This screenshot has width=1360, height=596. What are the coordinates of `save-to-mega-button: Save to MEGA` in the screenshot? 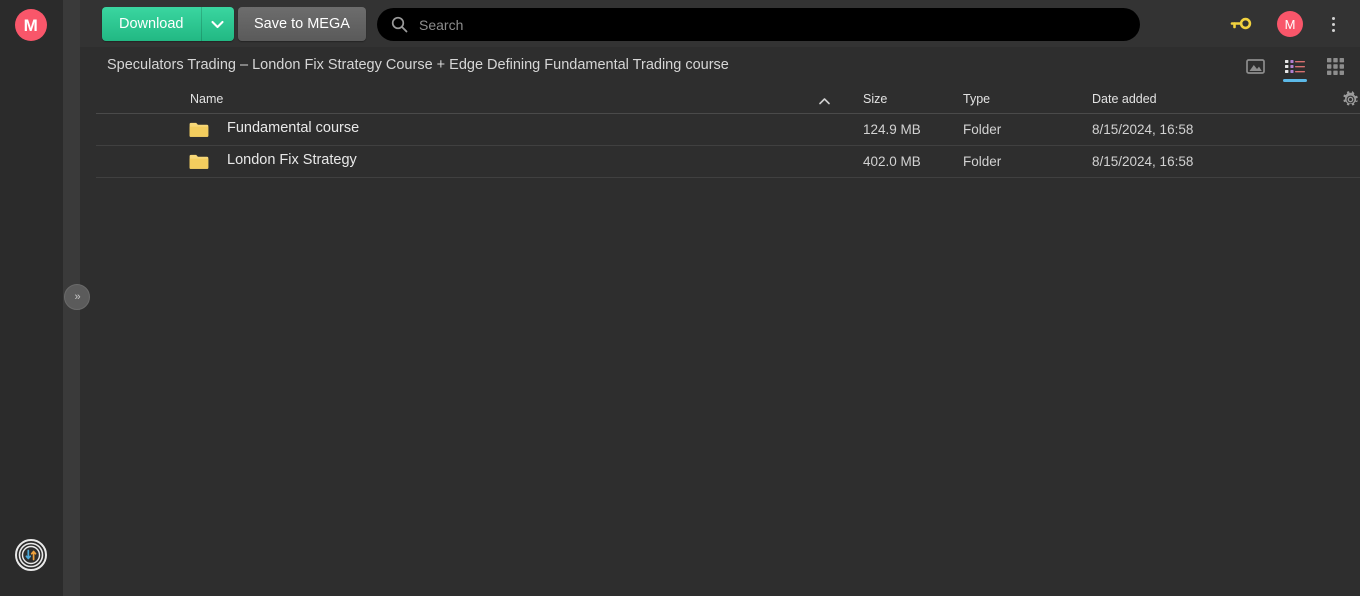 It's located at (302, 24).